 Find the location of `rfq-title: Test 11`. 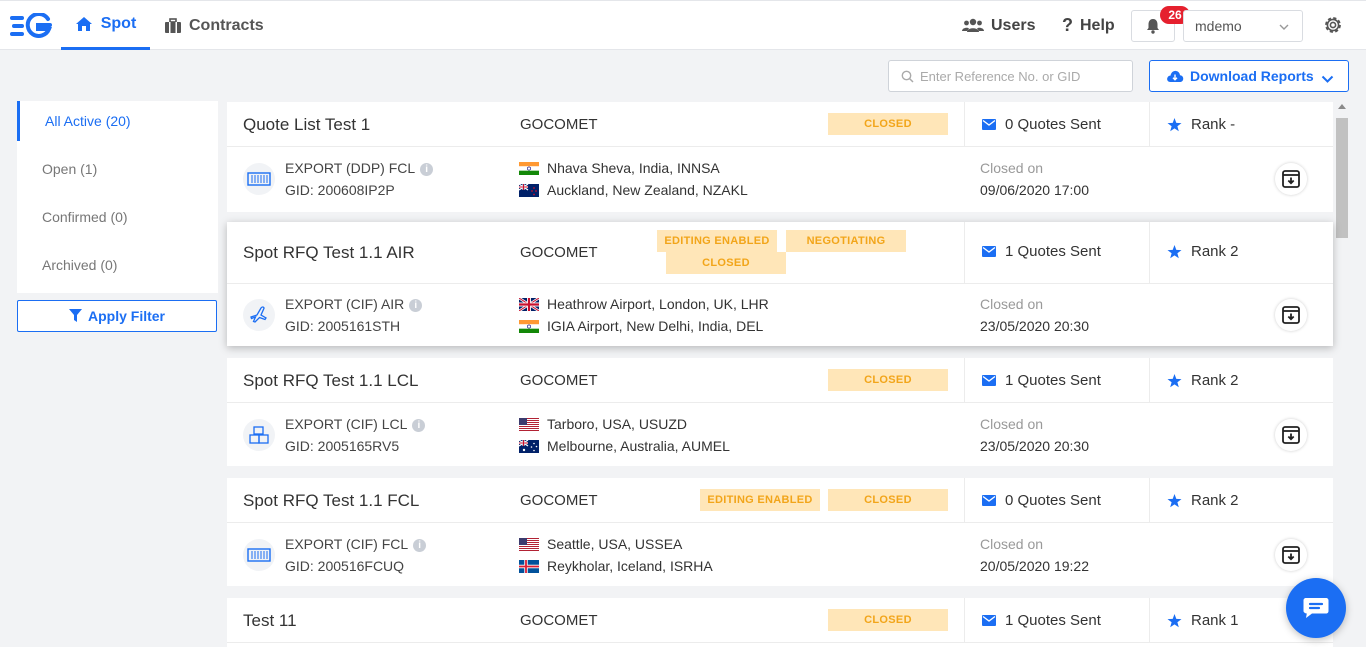

rfq-title: Test 11 is located at coordinates (270, 621).